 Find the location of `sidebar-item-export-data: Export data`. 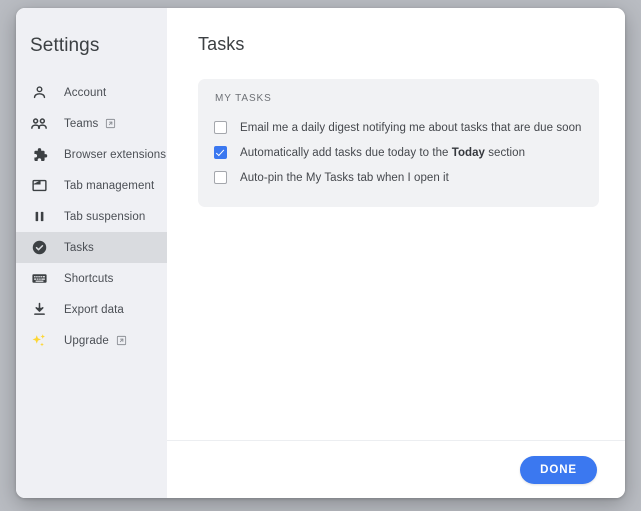

sidebar-item-export-data: Export data is located at coordinates (91, 309).